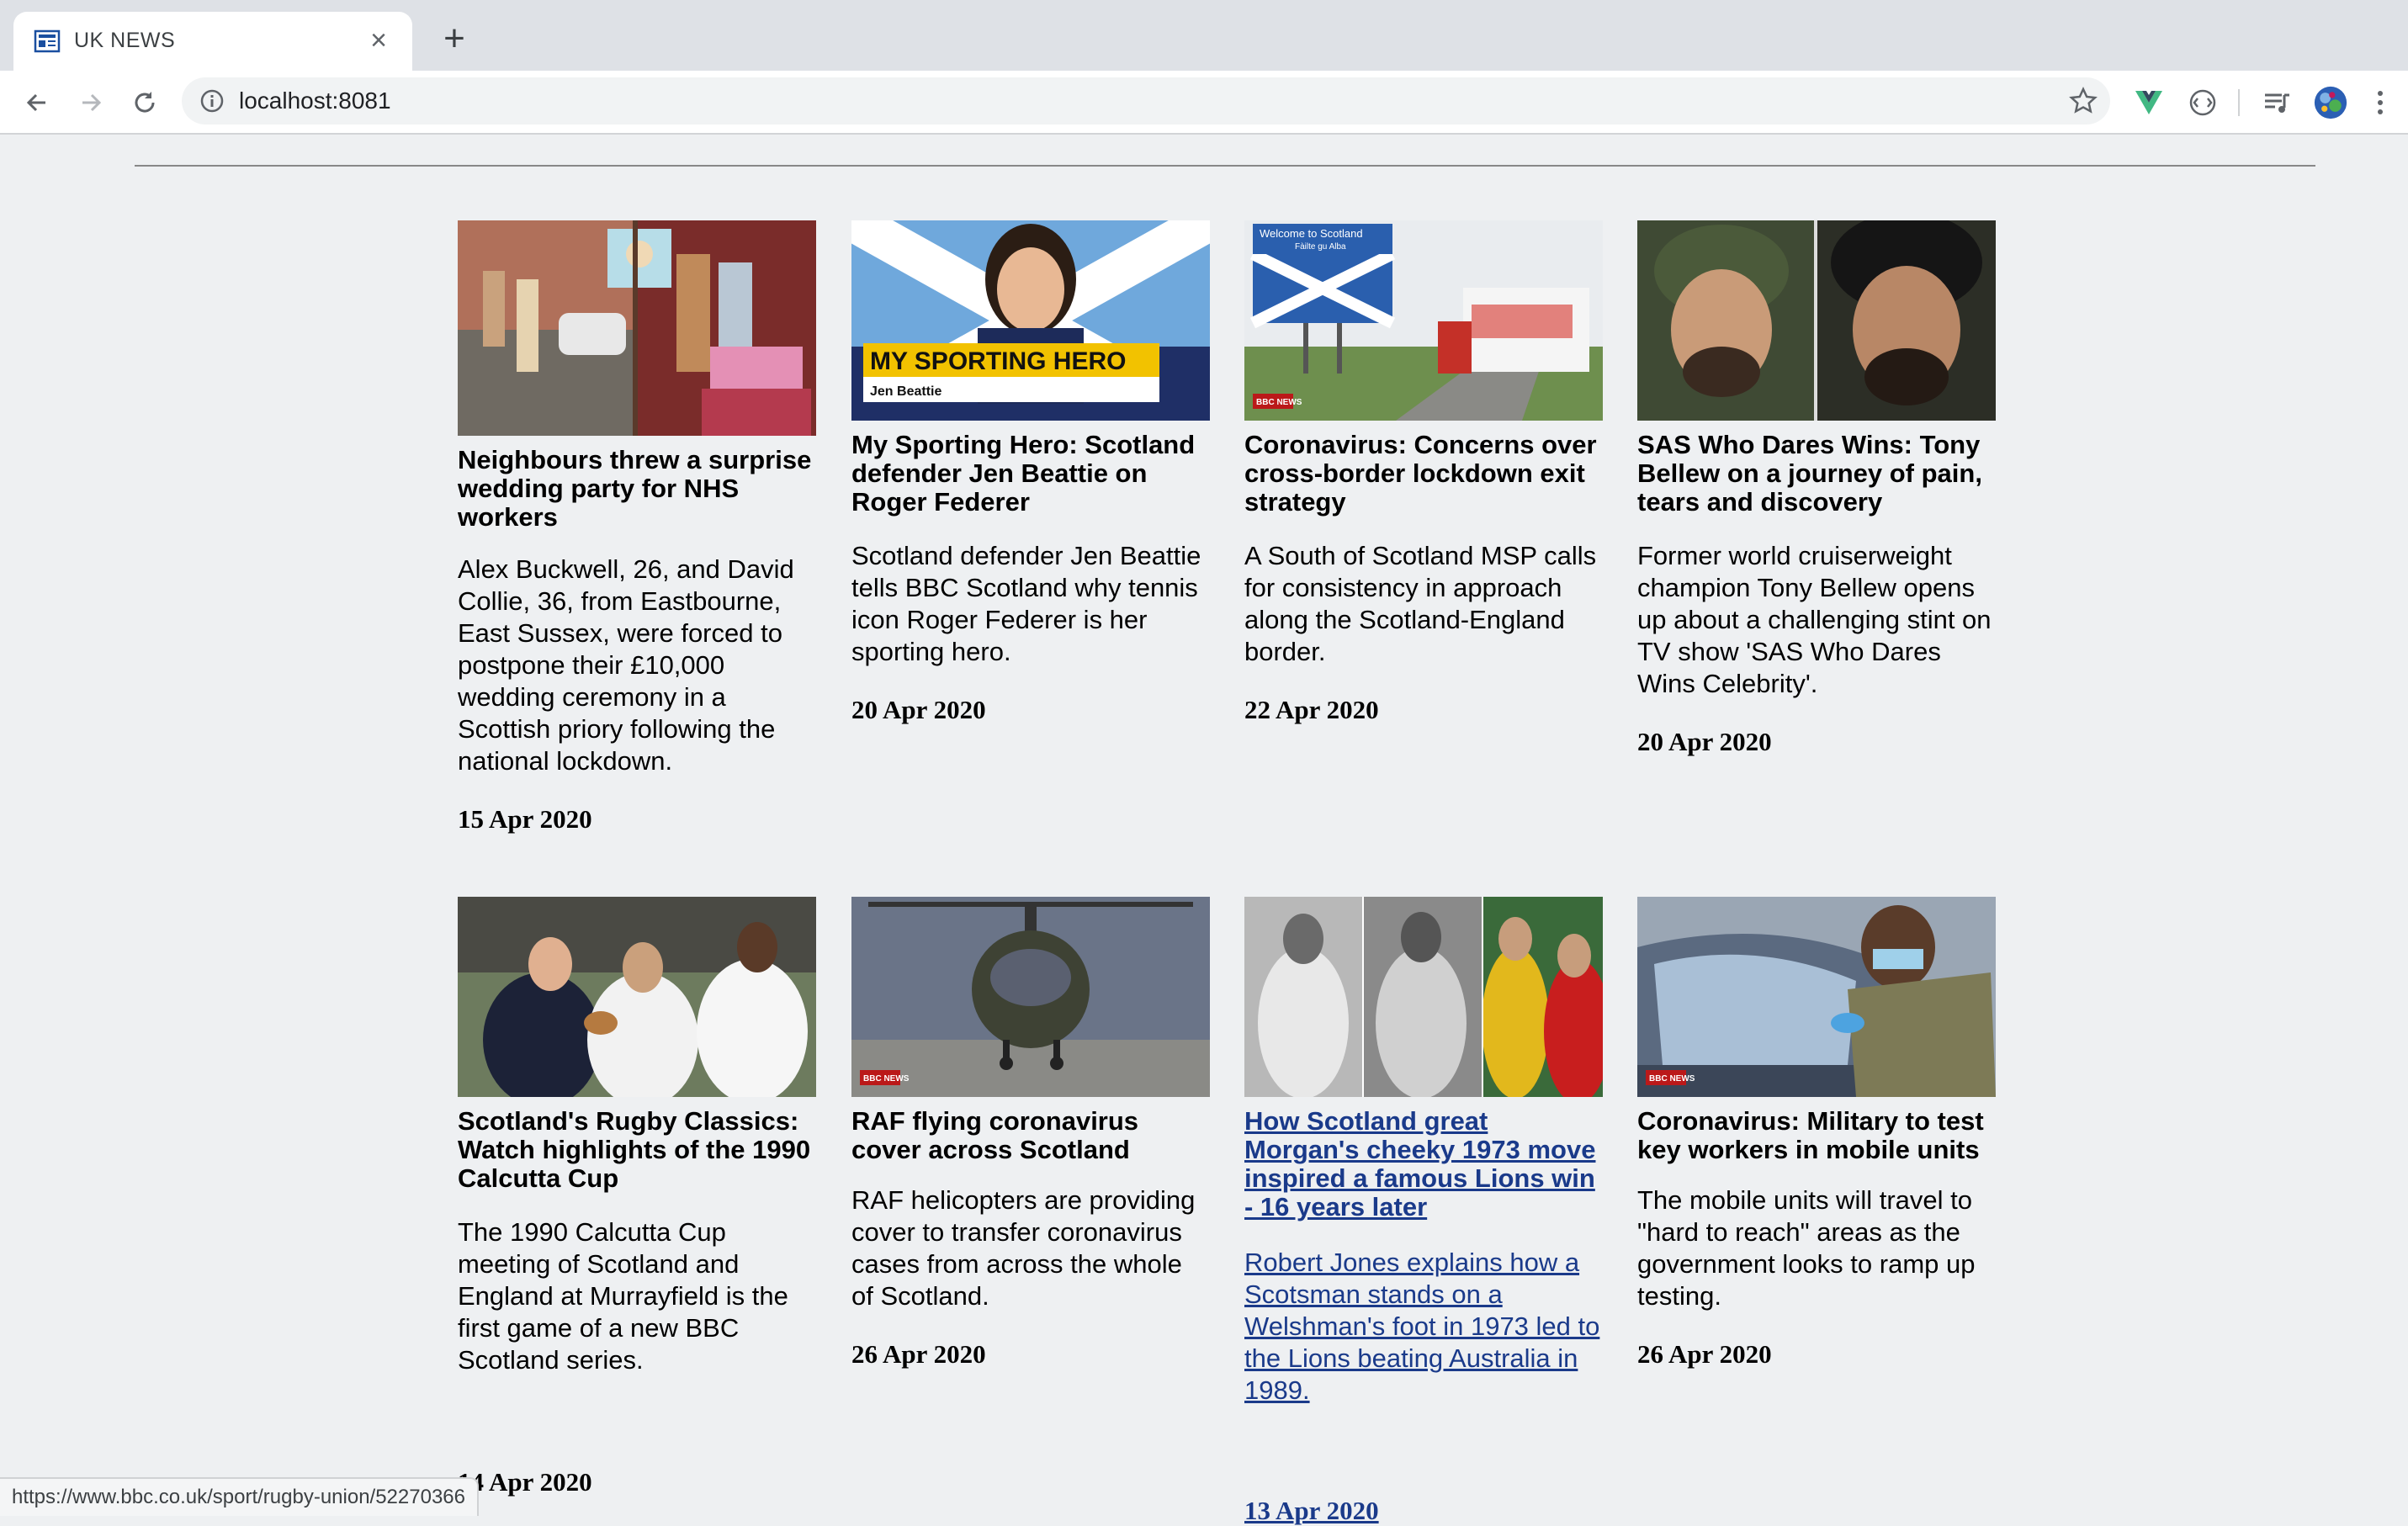 The image size is (2408, 1526). What do you see at coordinates (455, 38) in the screenshot?
I see `plus-icon: +` at bounding box center [455, 38].